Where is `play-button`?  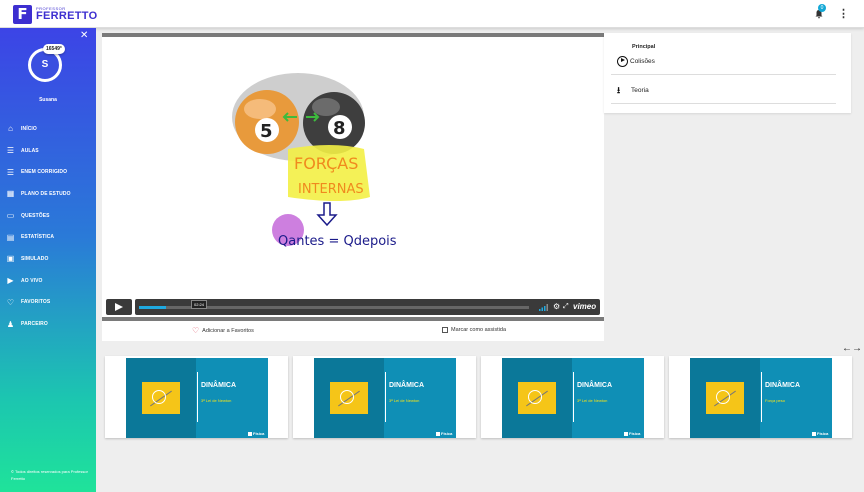 play-button is located at coordinates (119, 307).